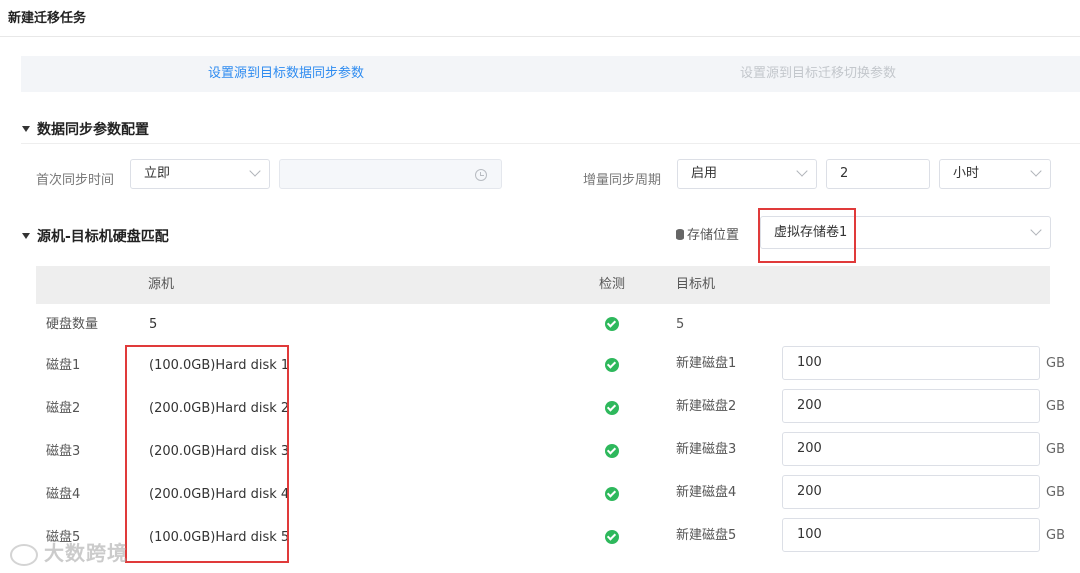 This screenshot has width=1080, height=573. I want to click on disk-section-title: 源机-目标机硬盘匹配, so click(103, 237).